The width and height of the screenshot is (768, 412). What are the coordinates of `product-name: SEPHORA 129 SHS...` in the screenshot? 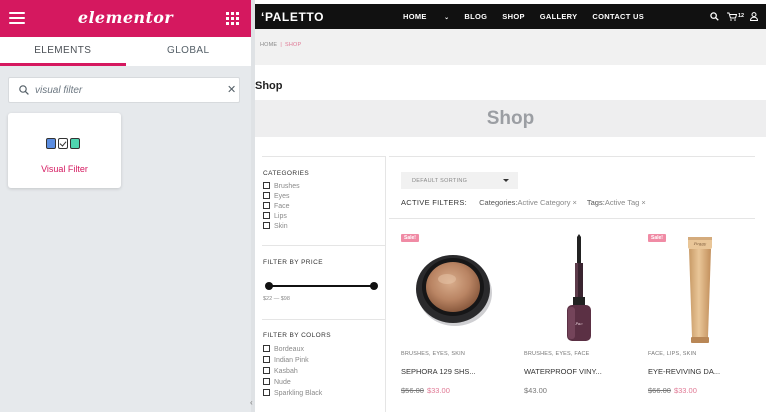 It's located at (438, 371).